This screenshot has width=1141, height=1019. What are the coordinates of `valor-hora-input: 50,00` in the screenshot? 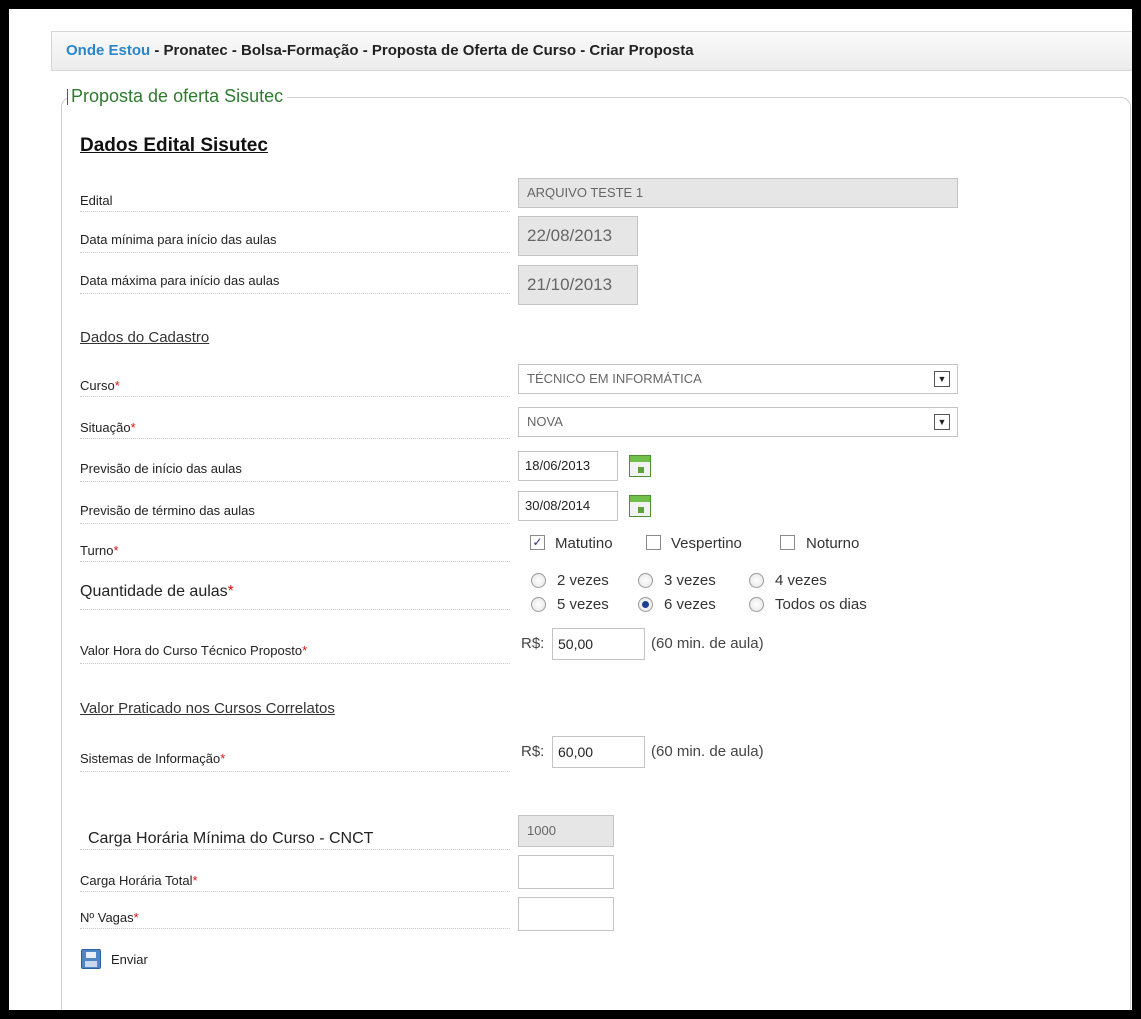 It's located at (598, 644).